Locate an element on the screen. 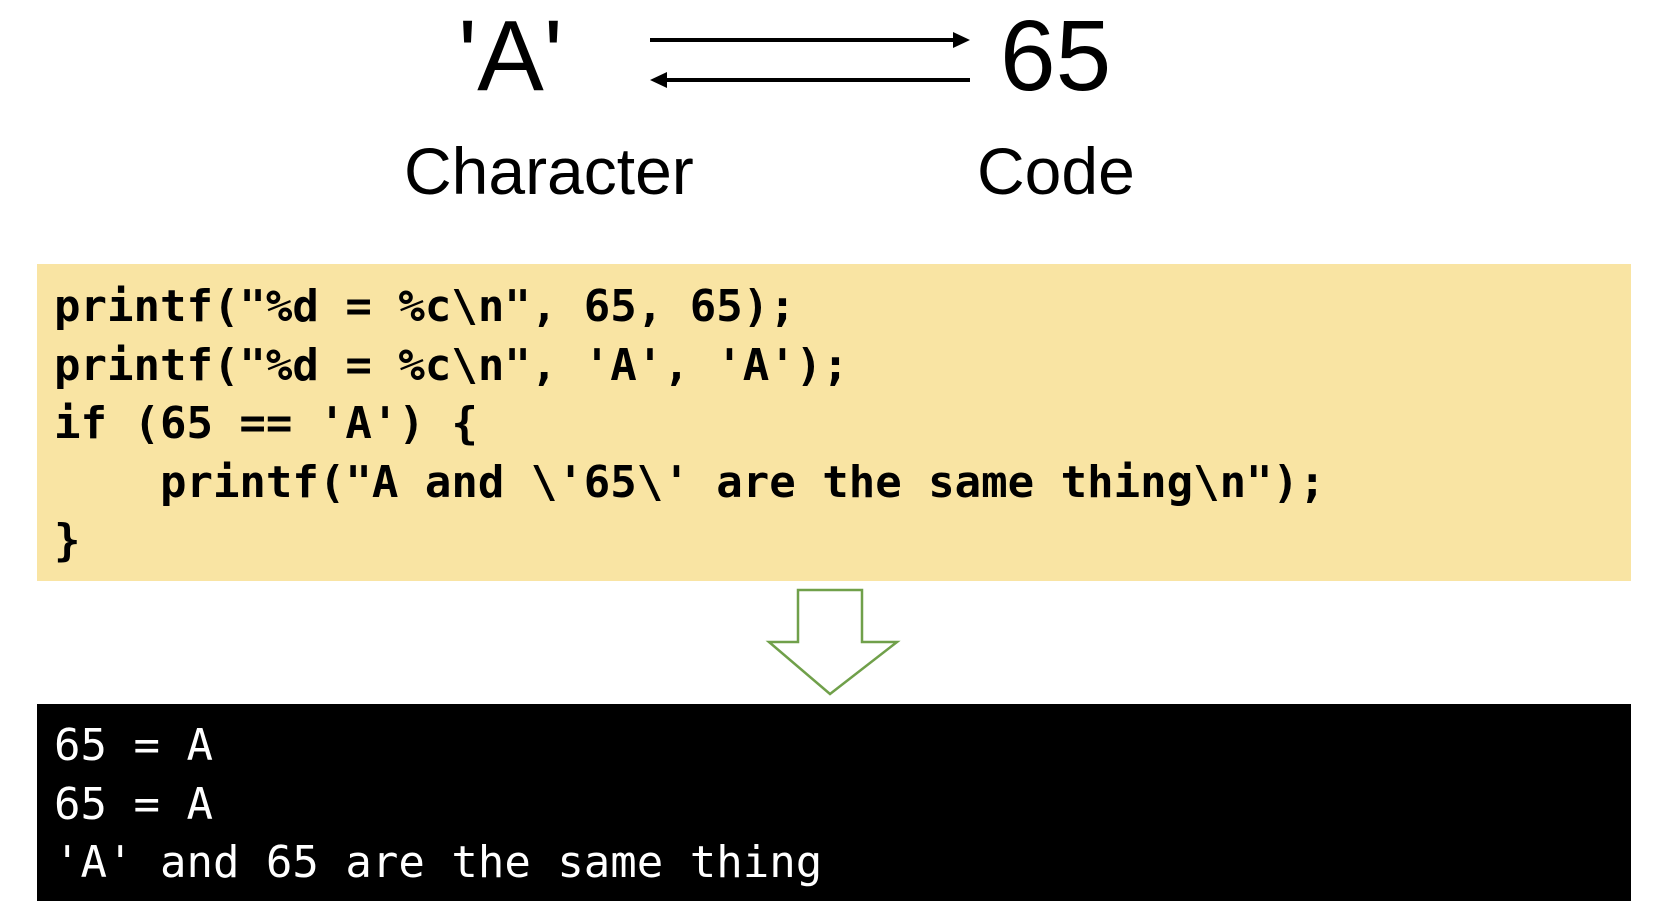  bidirectional-arrows is located at coordinates (810, 60).